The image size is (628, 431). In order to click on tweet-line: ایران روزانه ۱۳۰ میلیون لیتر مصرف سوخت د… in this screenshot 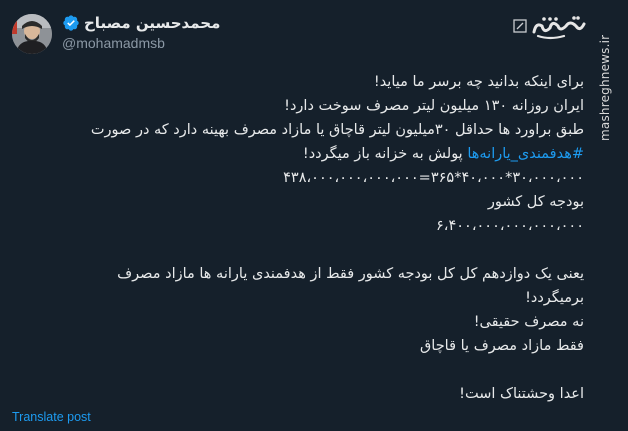, I will do `click(434, 106)`.